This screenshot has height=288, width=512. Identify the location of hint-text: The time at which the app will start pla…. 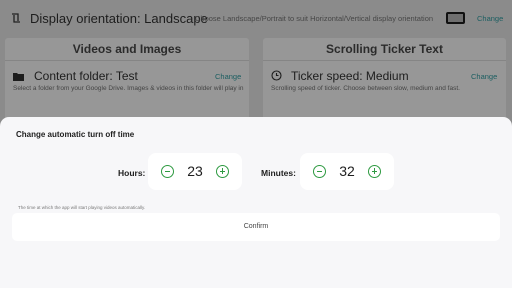
(82, 207).